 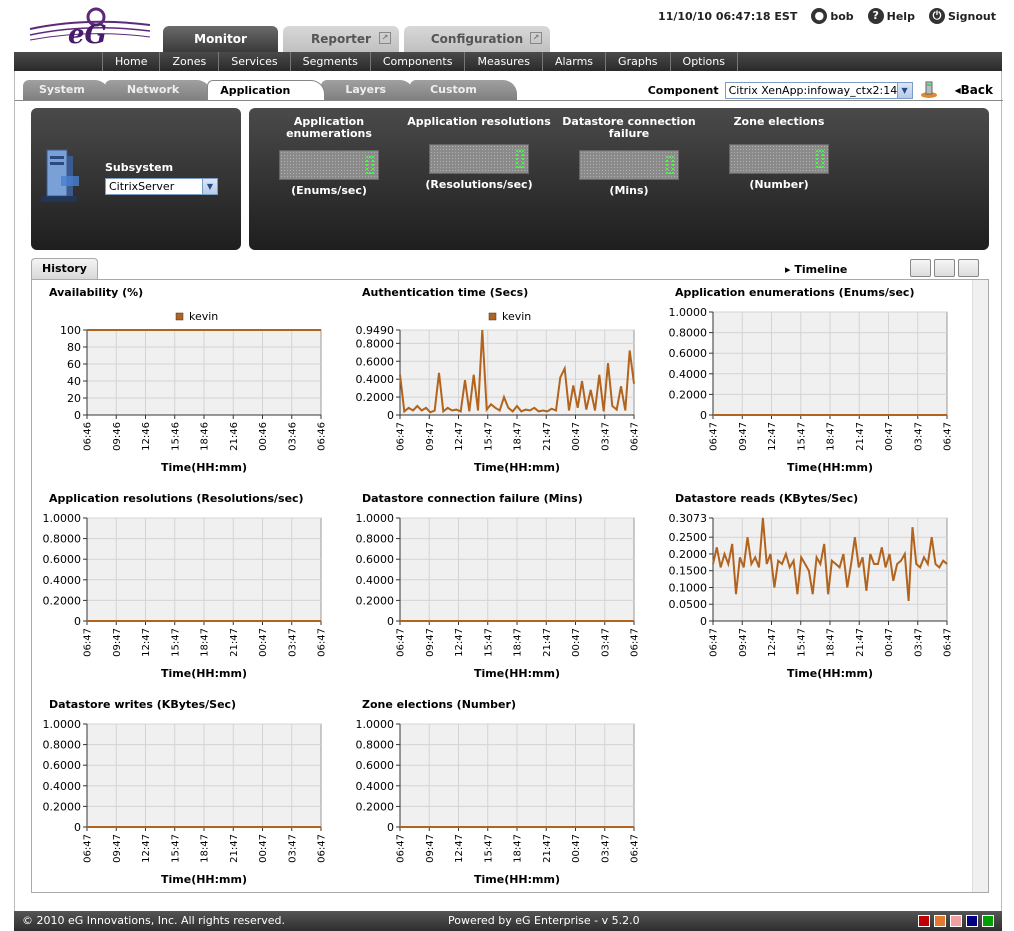 What do you see at coordinates (891, 16) in the screenshot?
I see `help-link: ? Help` at bounding box center [891, 16].